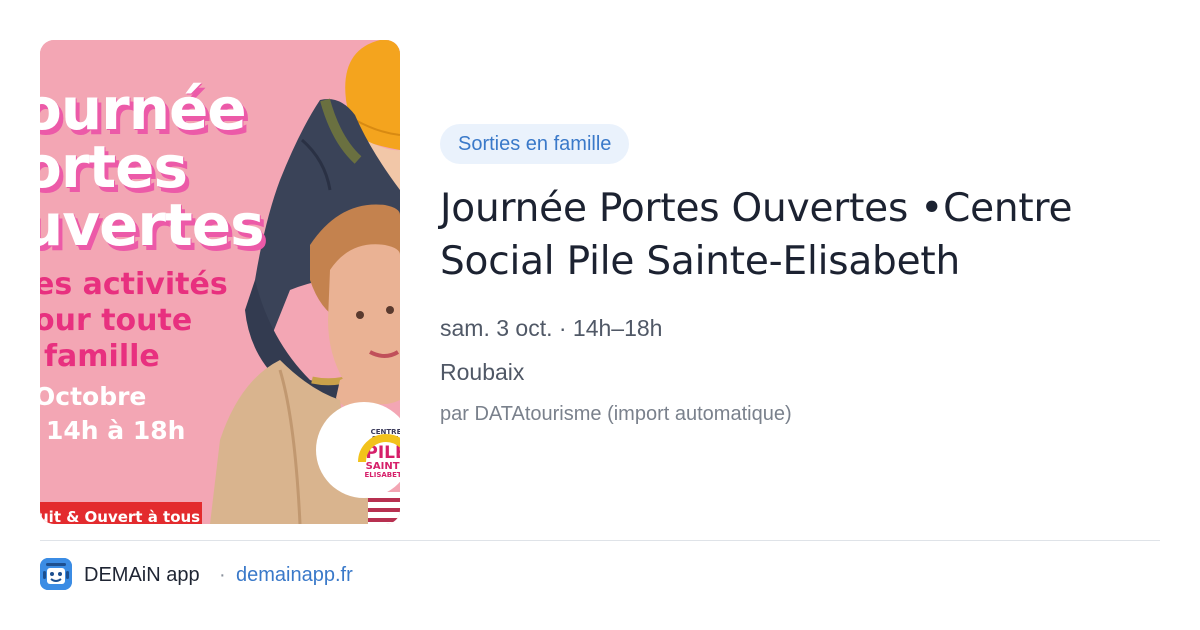 The width and height of the screenshot is (1200, 630). Describe the element at coordinates (93, 396) in the screenshot. I see `poster-date-line: Octobre` at that location.